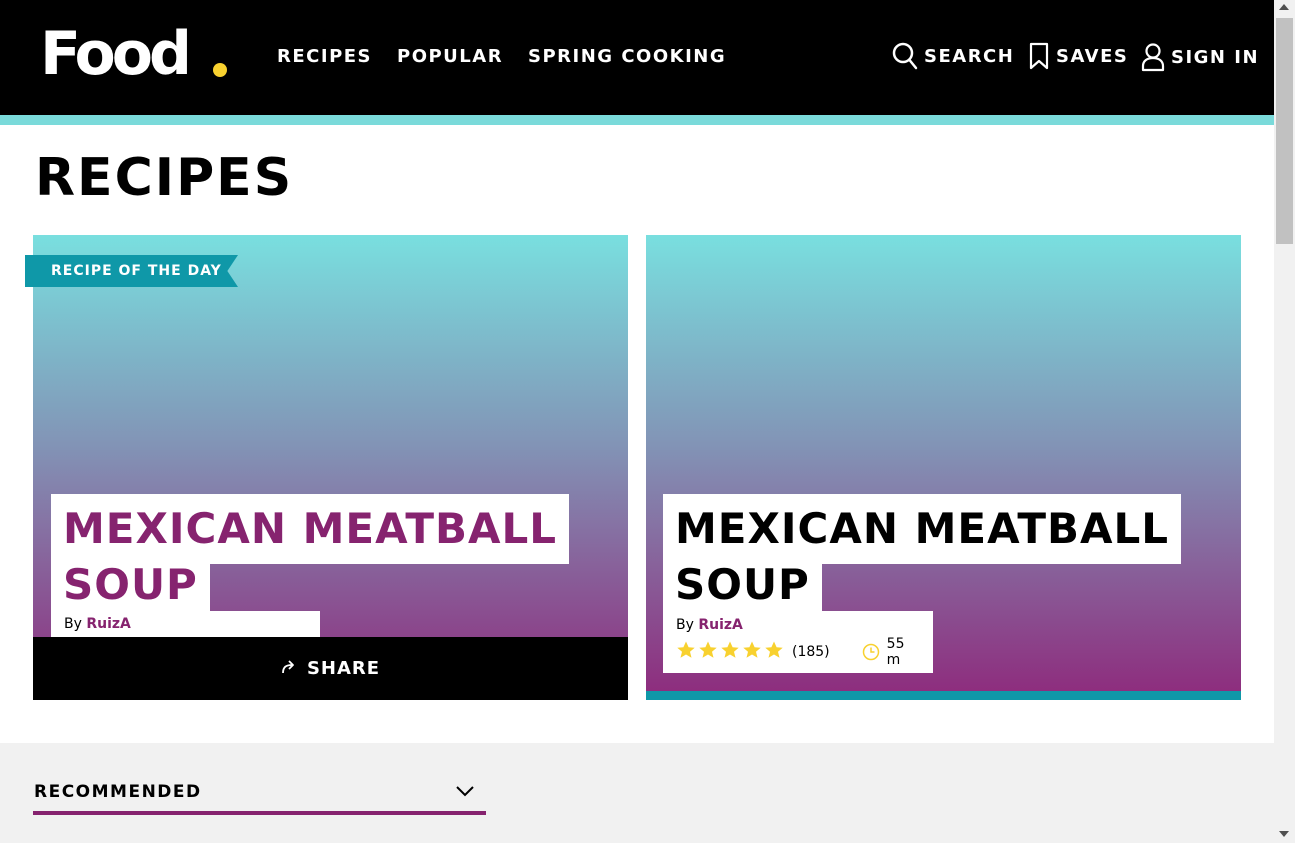  I want to click on nav-recipes: RECIPES, so click(324, 56).